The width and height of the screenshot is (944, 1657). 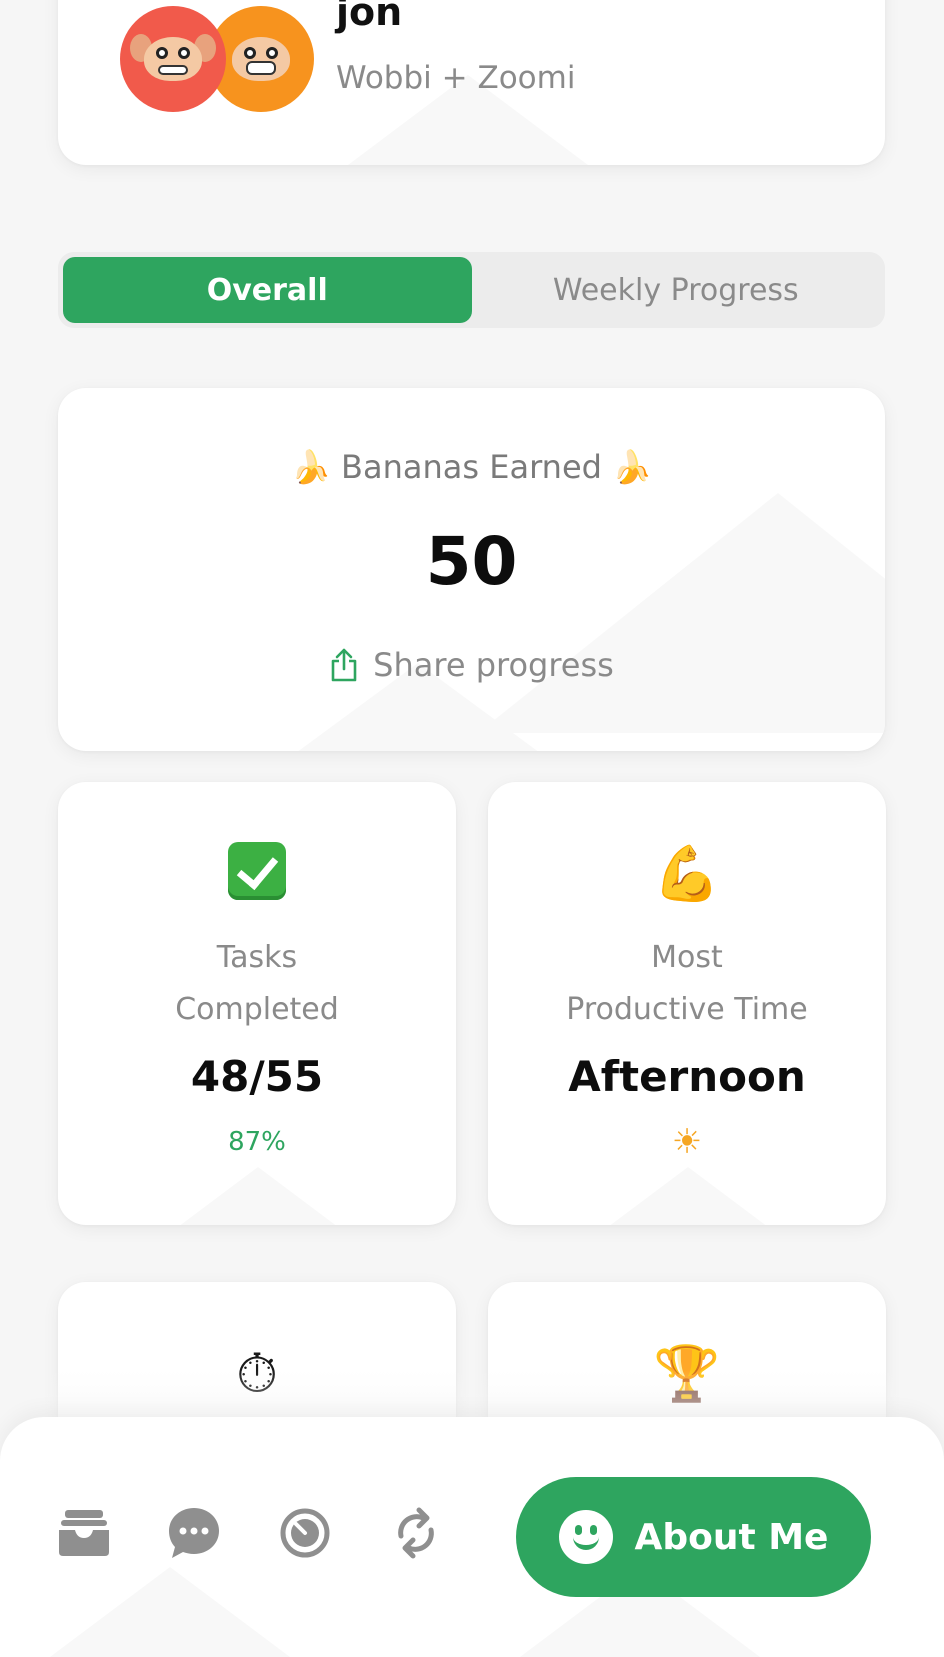 I want to click on tasks-completed-percent: 87%, so click(x=257, y=1142).